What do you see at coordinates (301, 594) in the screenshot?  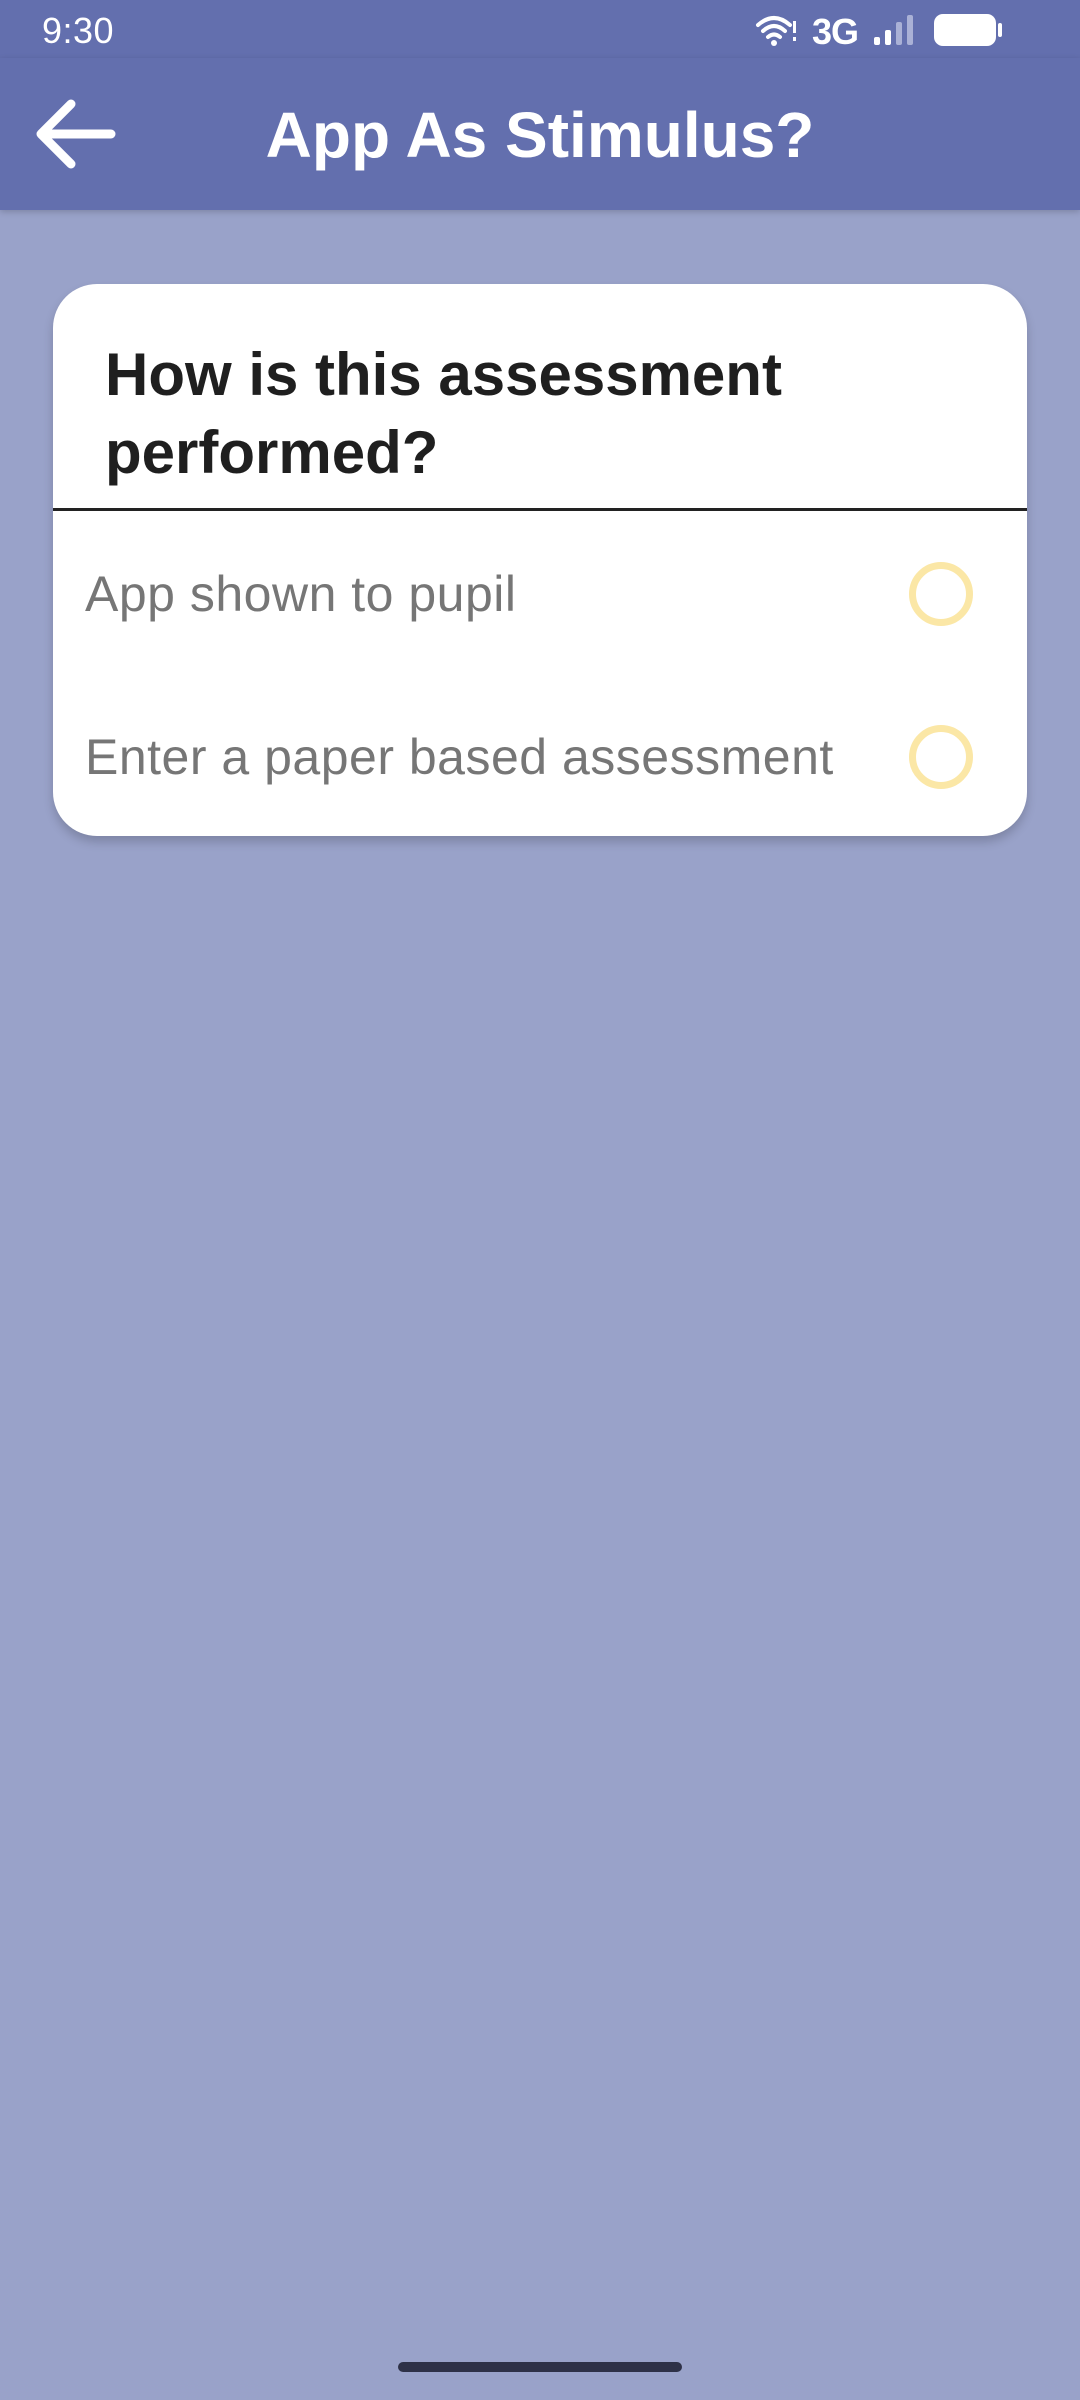 I see `option-label: App shown to pupil` at bounding box center [301, 594].